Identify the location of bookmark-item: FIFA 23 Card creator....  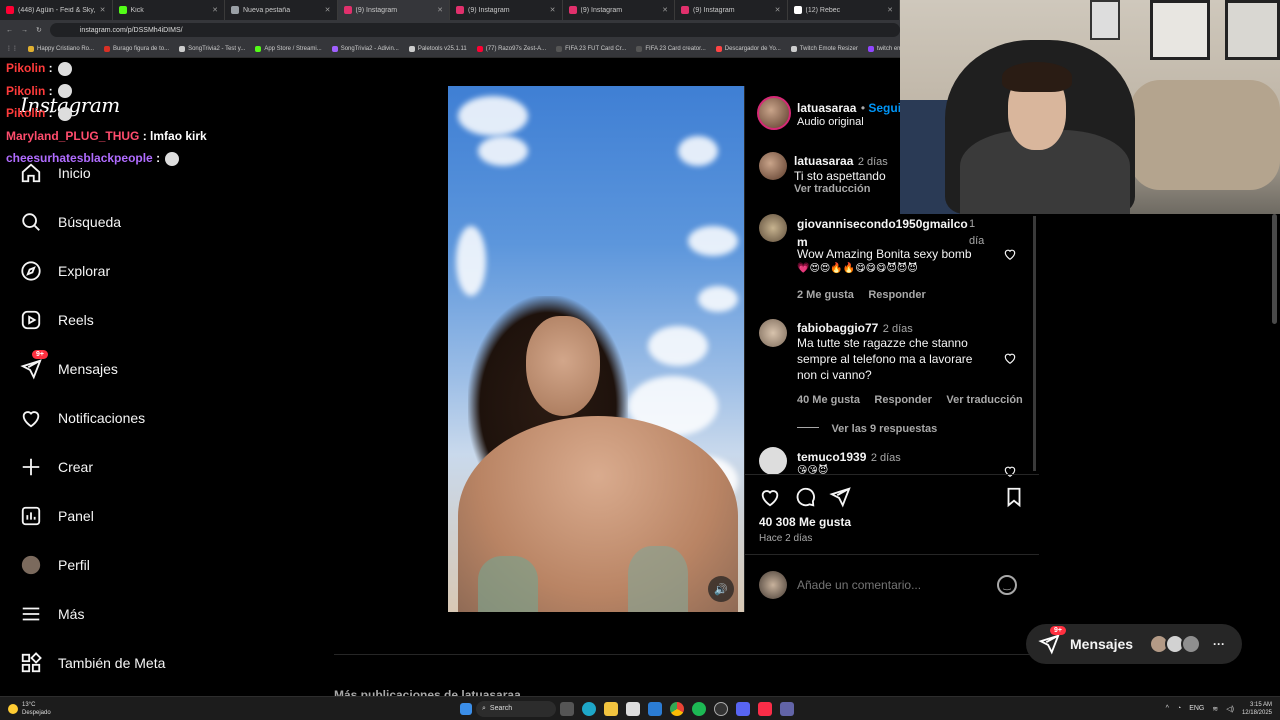
(671, 48).